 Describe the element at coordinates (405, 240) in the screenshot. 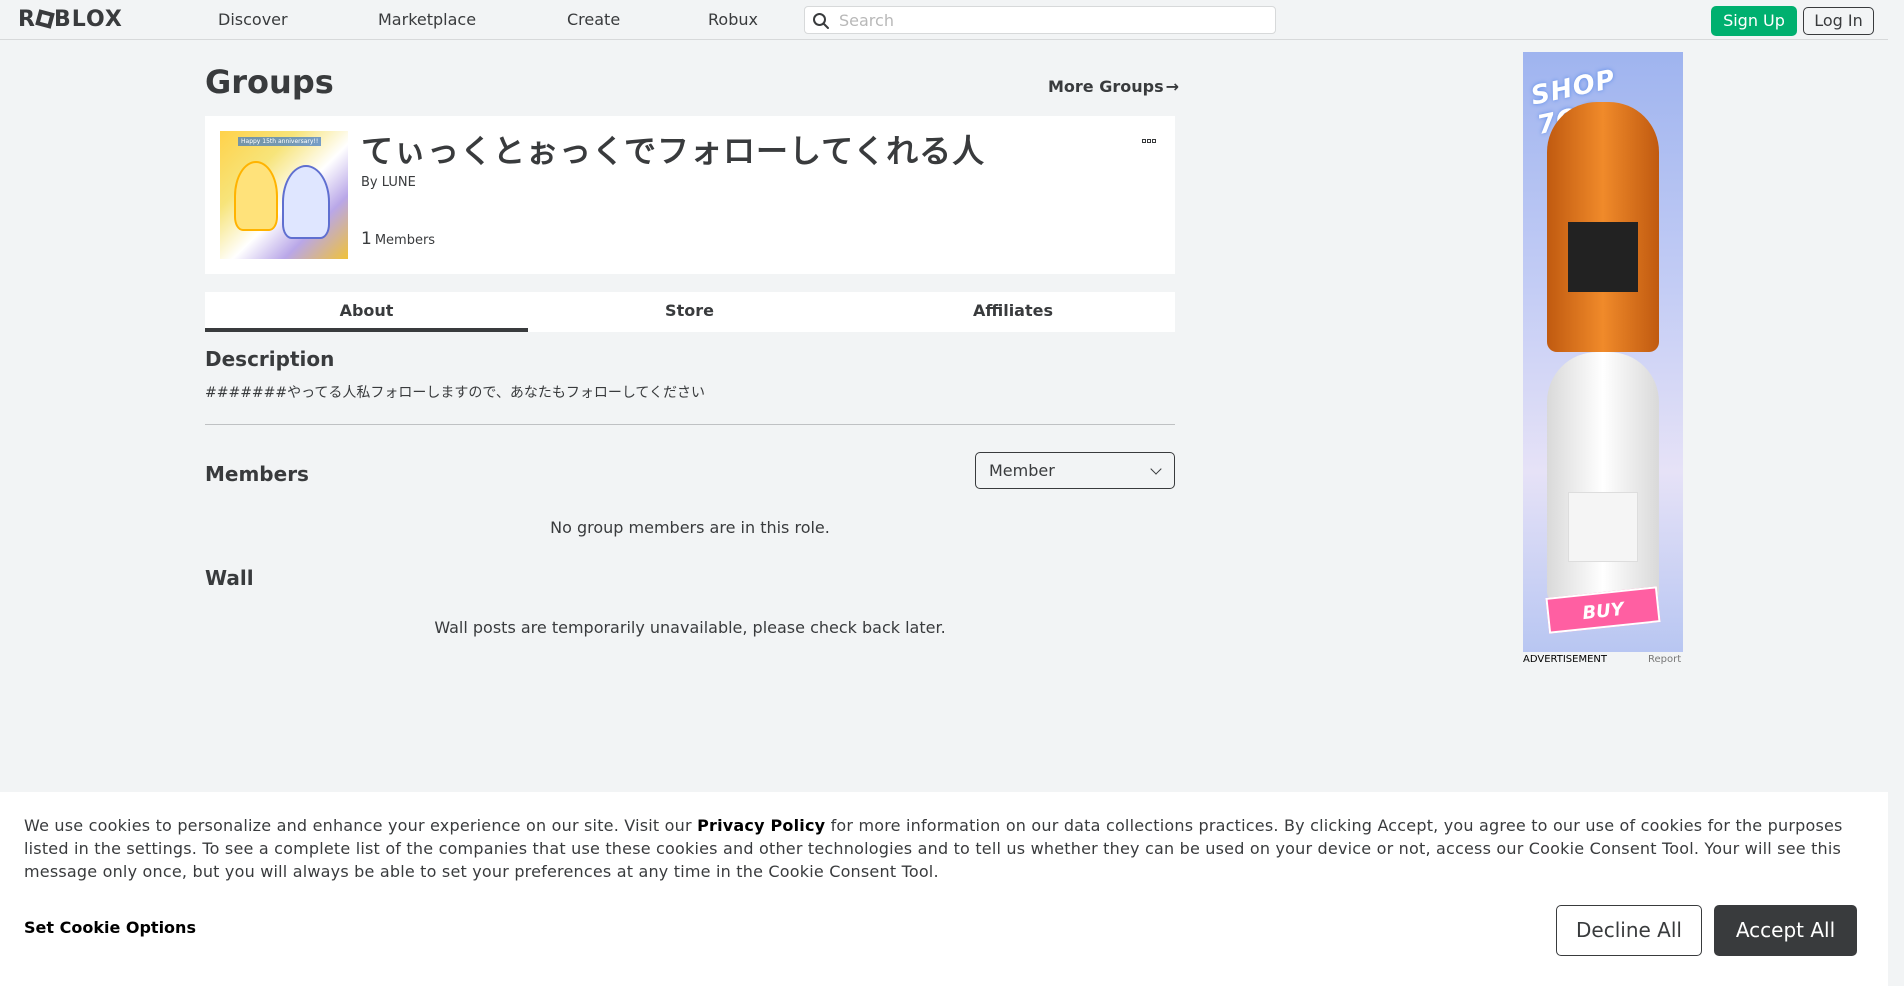

I see `member-count-label: Members` at that location.